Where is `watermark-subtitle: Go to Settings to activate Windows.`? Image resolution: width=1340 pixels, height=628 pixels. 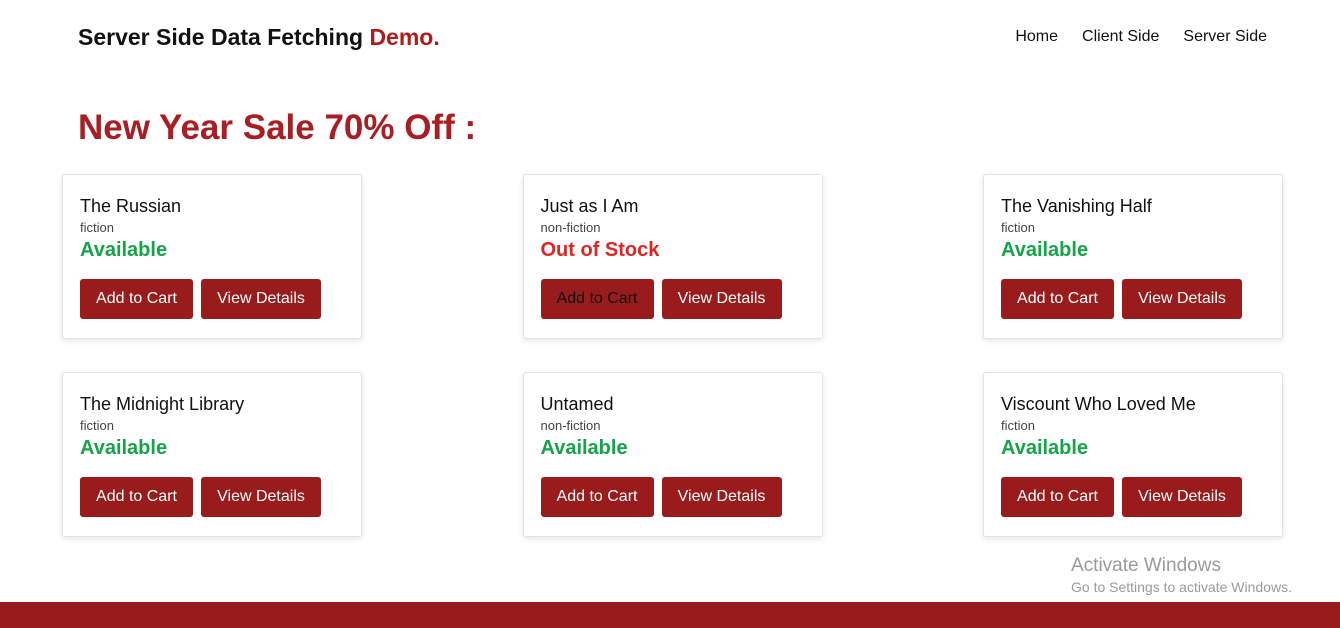
watermark-subtitle: Go to Settings to activate Windows. is located at coordinates (1181, 587).